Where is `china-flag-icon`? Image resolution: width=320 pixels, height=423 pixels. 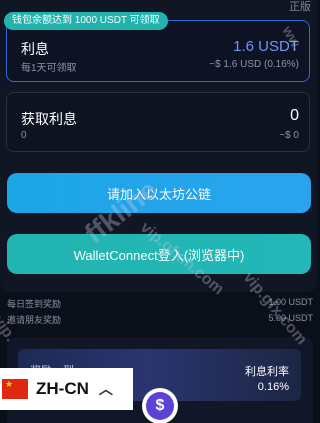
china-flag-icon is located at coordinates (15, 389).